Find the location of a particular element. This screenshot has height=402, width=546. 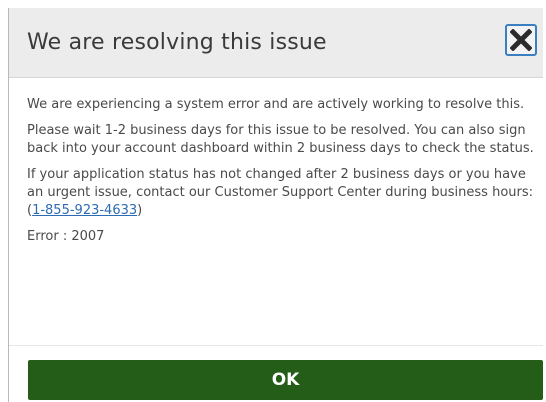

dialog-title: We are resolving this issue is located at coordinates (177, 42).